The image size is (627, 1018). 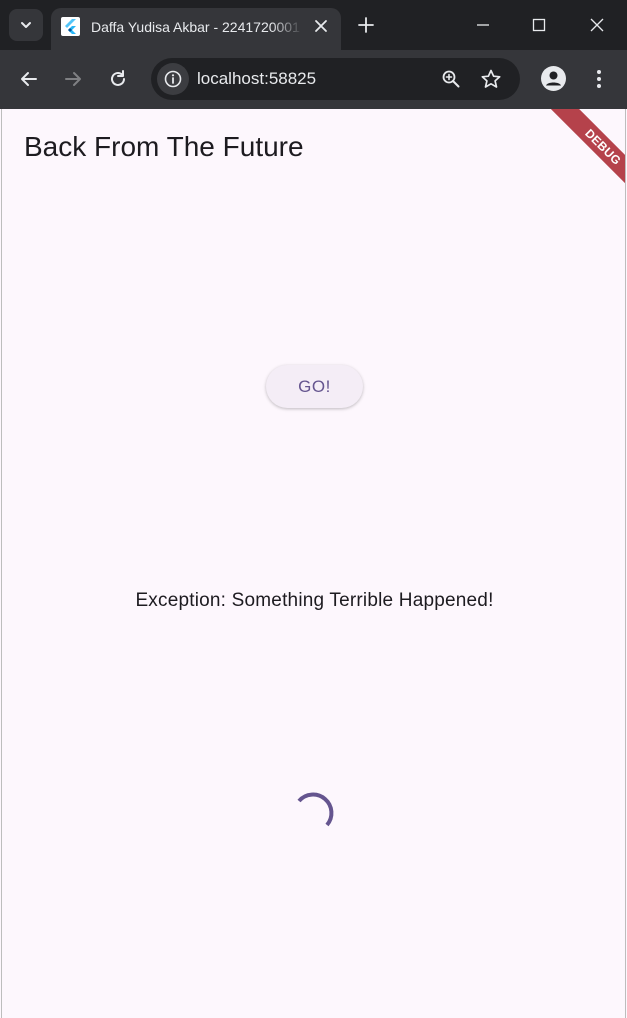 I want to click on page-title: Back From The Future, so click(x=164, y=146).